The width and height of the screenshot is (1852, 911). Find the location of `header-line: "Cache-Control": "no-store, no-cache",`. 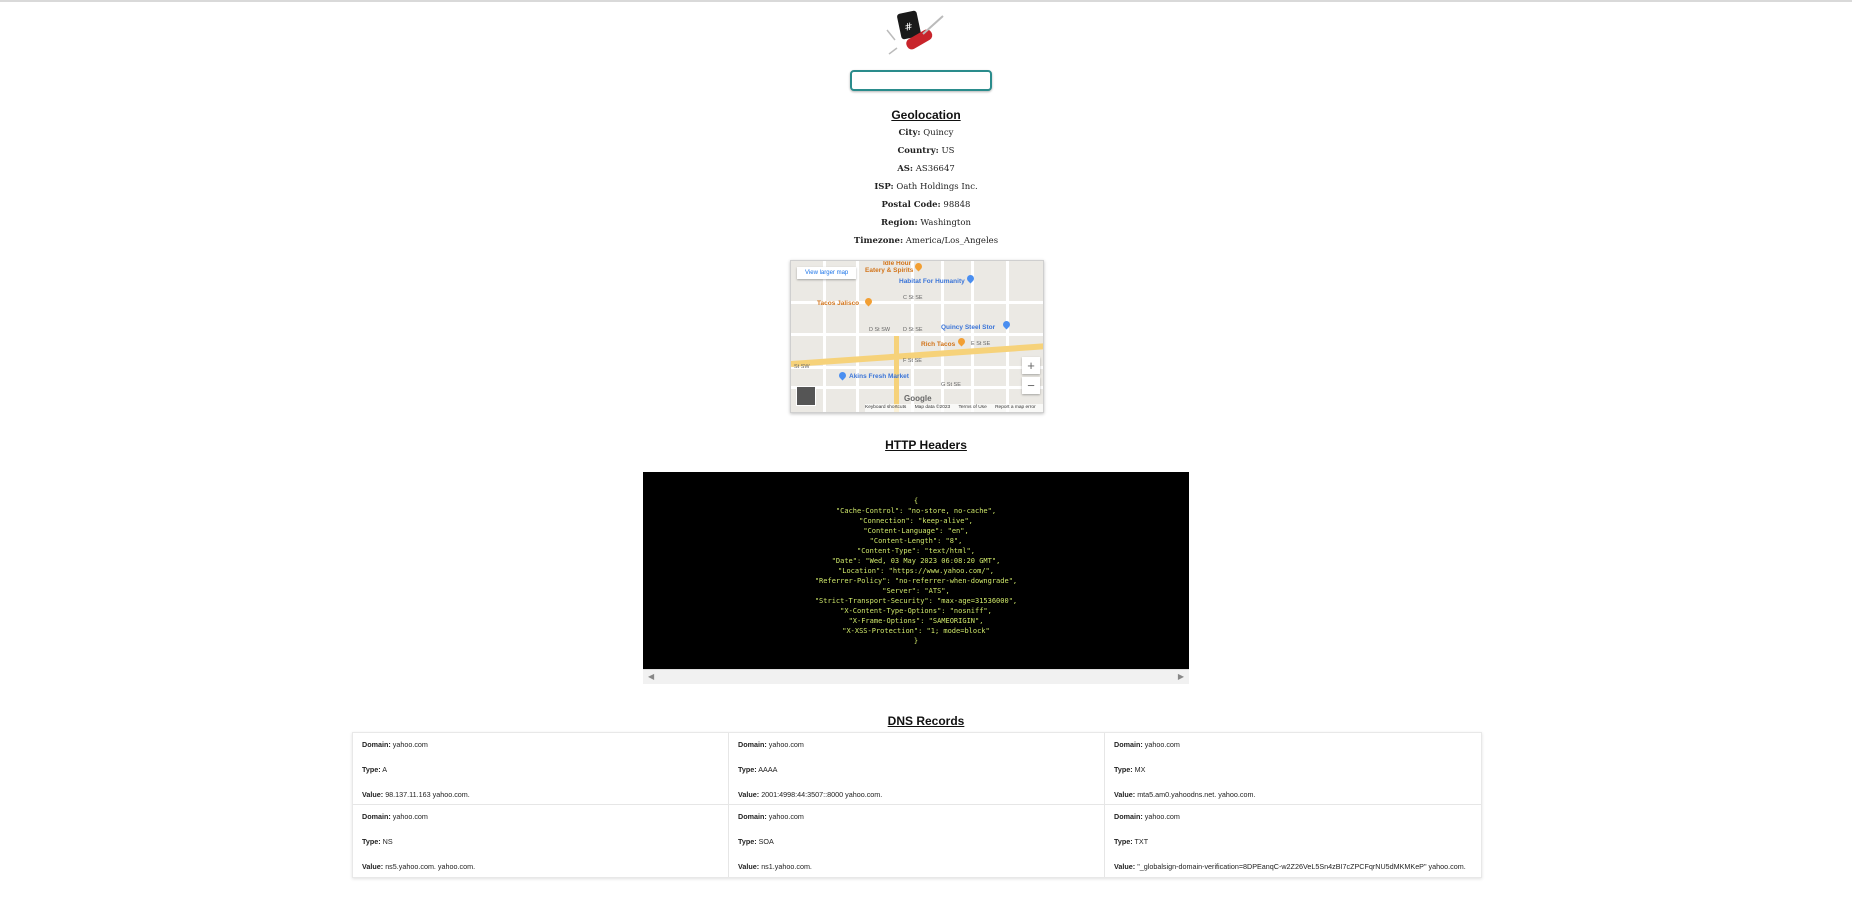

header-line: "Cache-Control": "no-store, no-cache", is located at coordinates (916, 511).